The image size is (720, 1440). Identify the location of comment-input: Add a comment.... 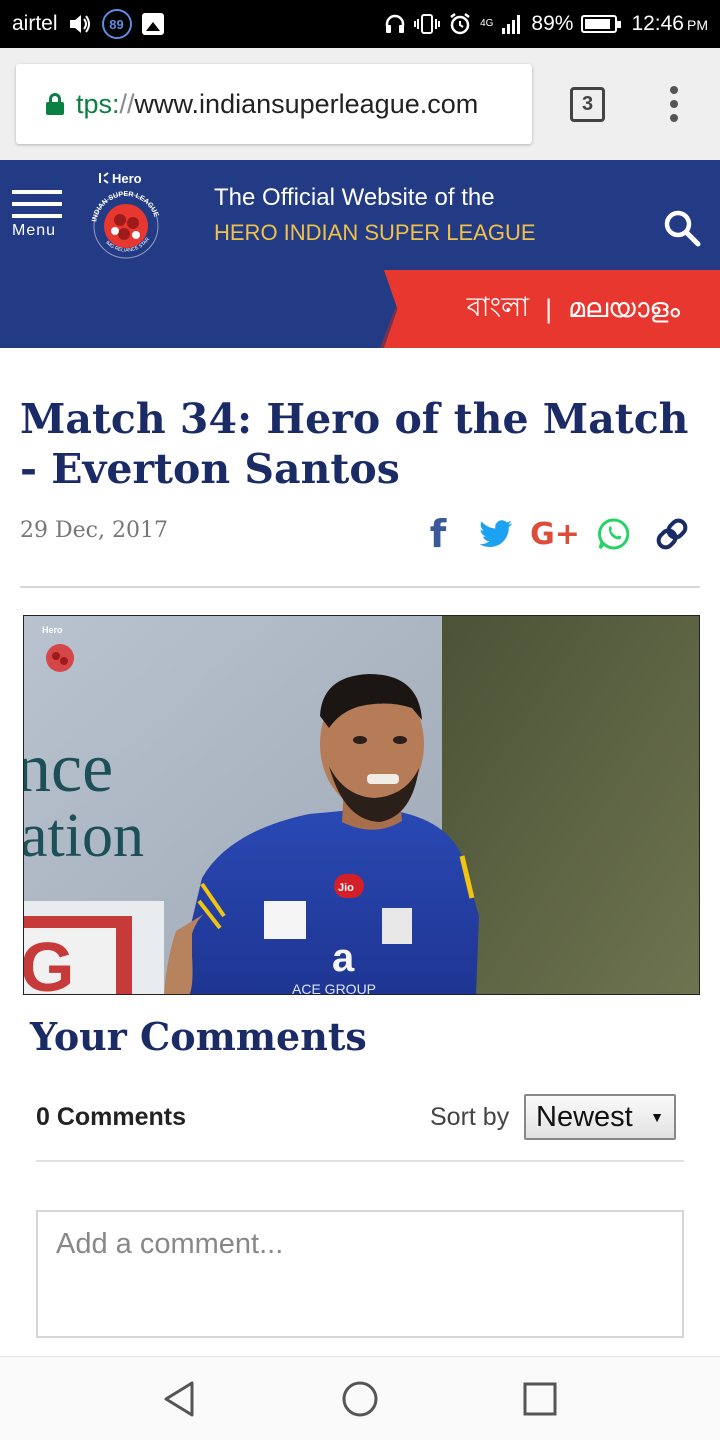
(360, 1274).